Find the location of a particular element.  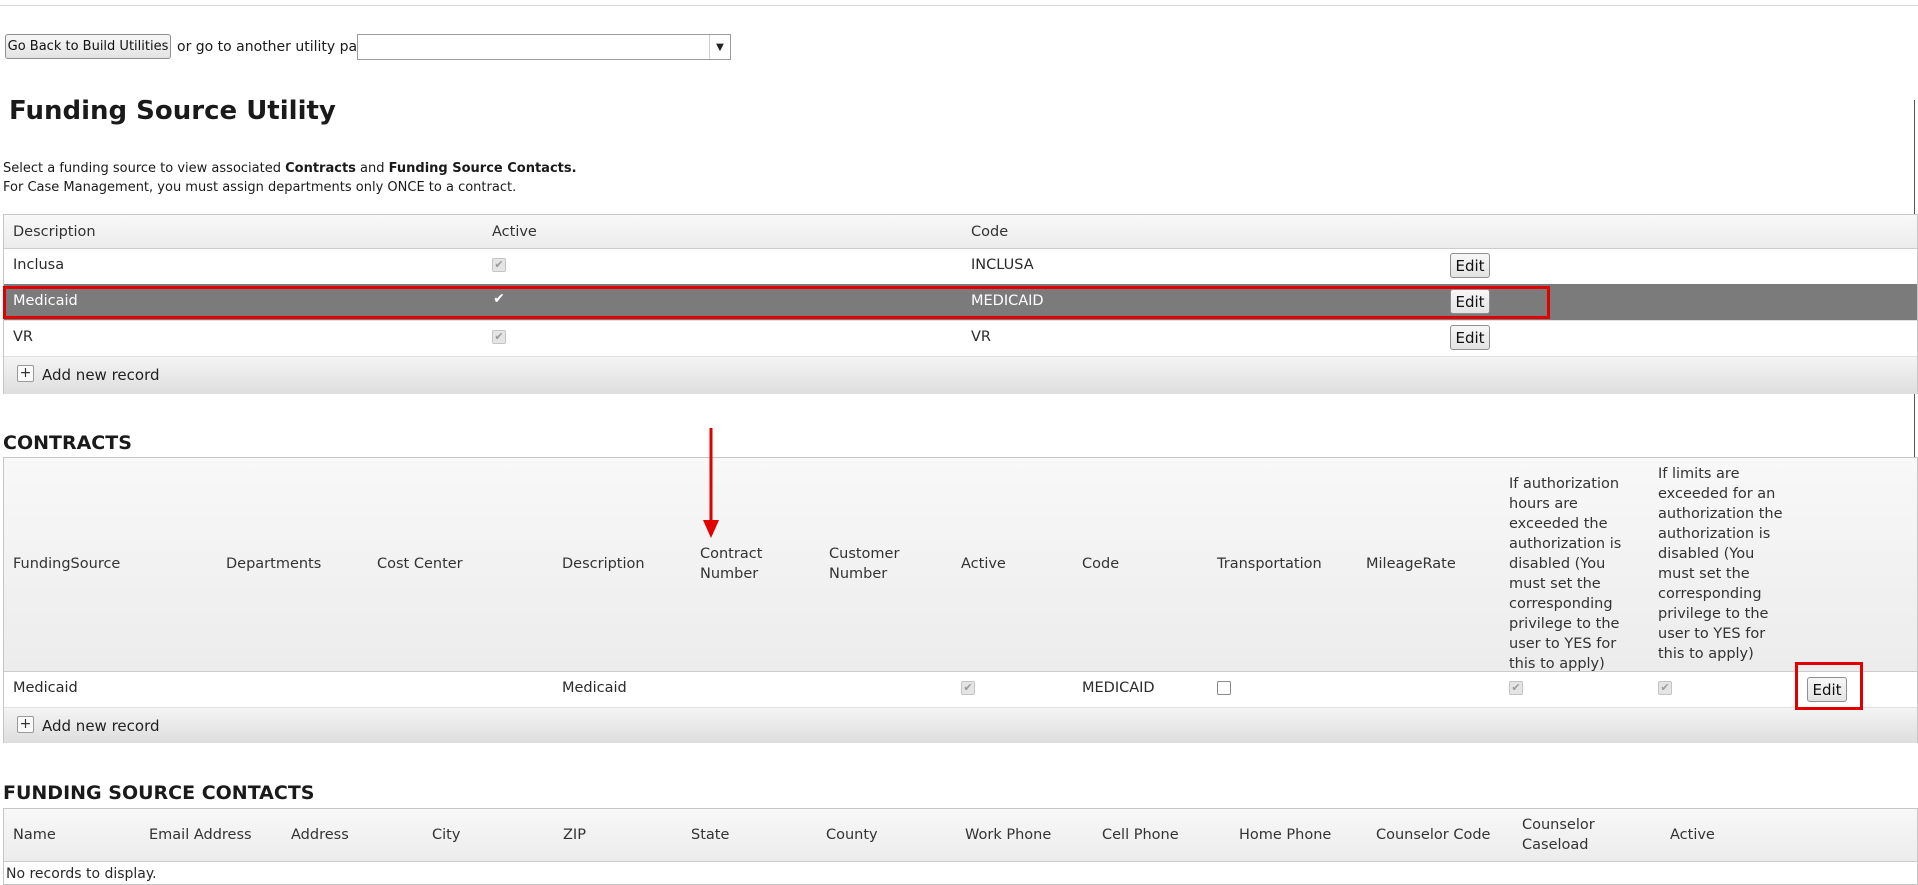

col-header-counselor-caseload: Counselor Caseload is located at coordinates (1567, 835).